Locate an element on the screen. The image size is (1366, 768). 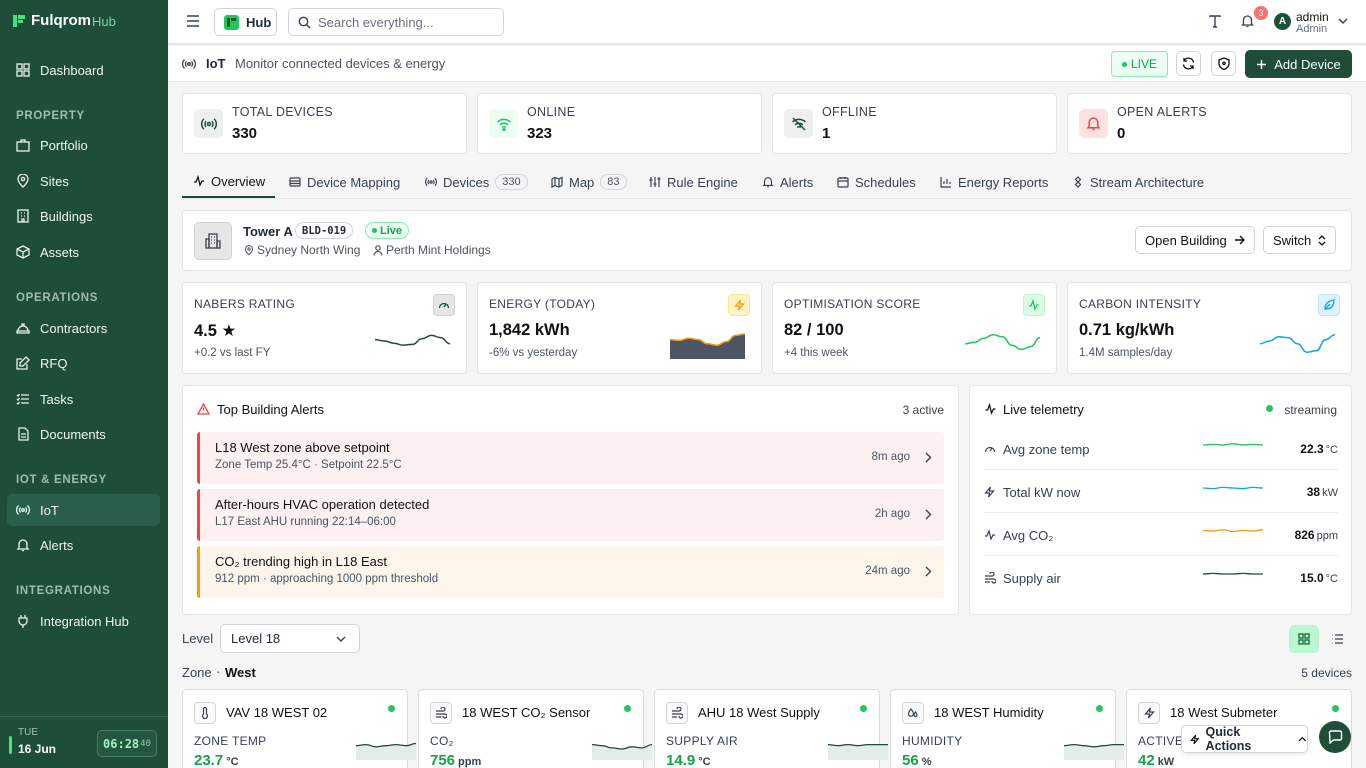
stat-value: 330 is located at coordinates (245, 133).